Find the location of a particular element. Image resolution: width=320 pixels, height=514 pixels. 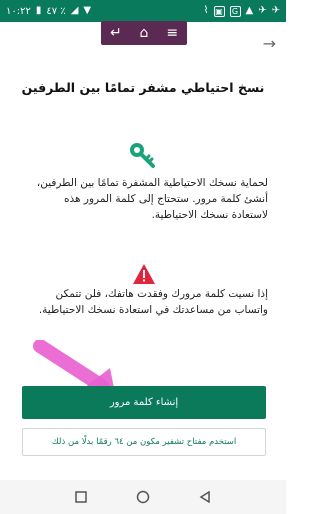

home-icon: ⌂ is located at coordinates (144, 33).